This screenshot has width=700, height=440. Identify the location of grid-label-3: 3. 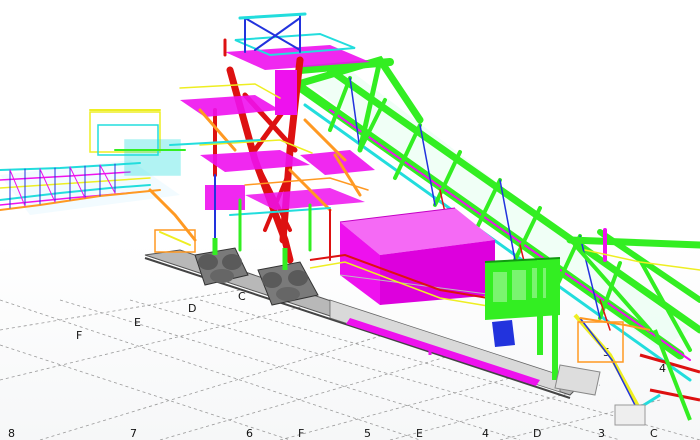
(601, 433).